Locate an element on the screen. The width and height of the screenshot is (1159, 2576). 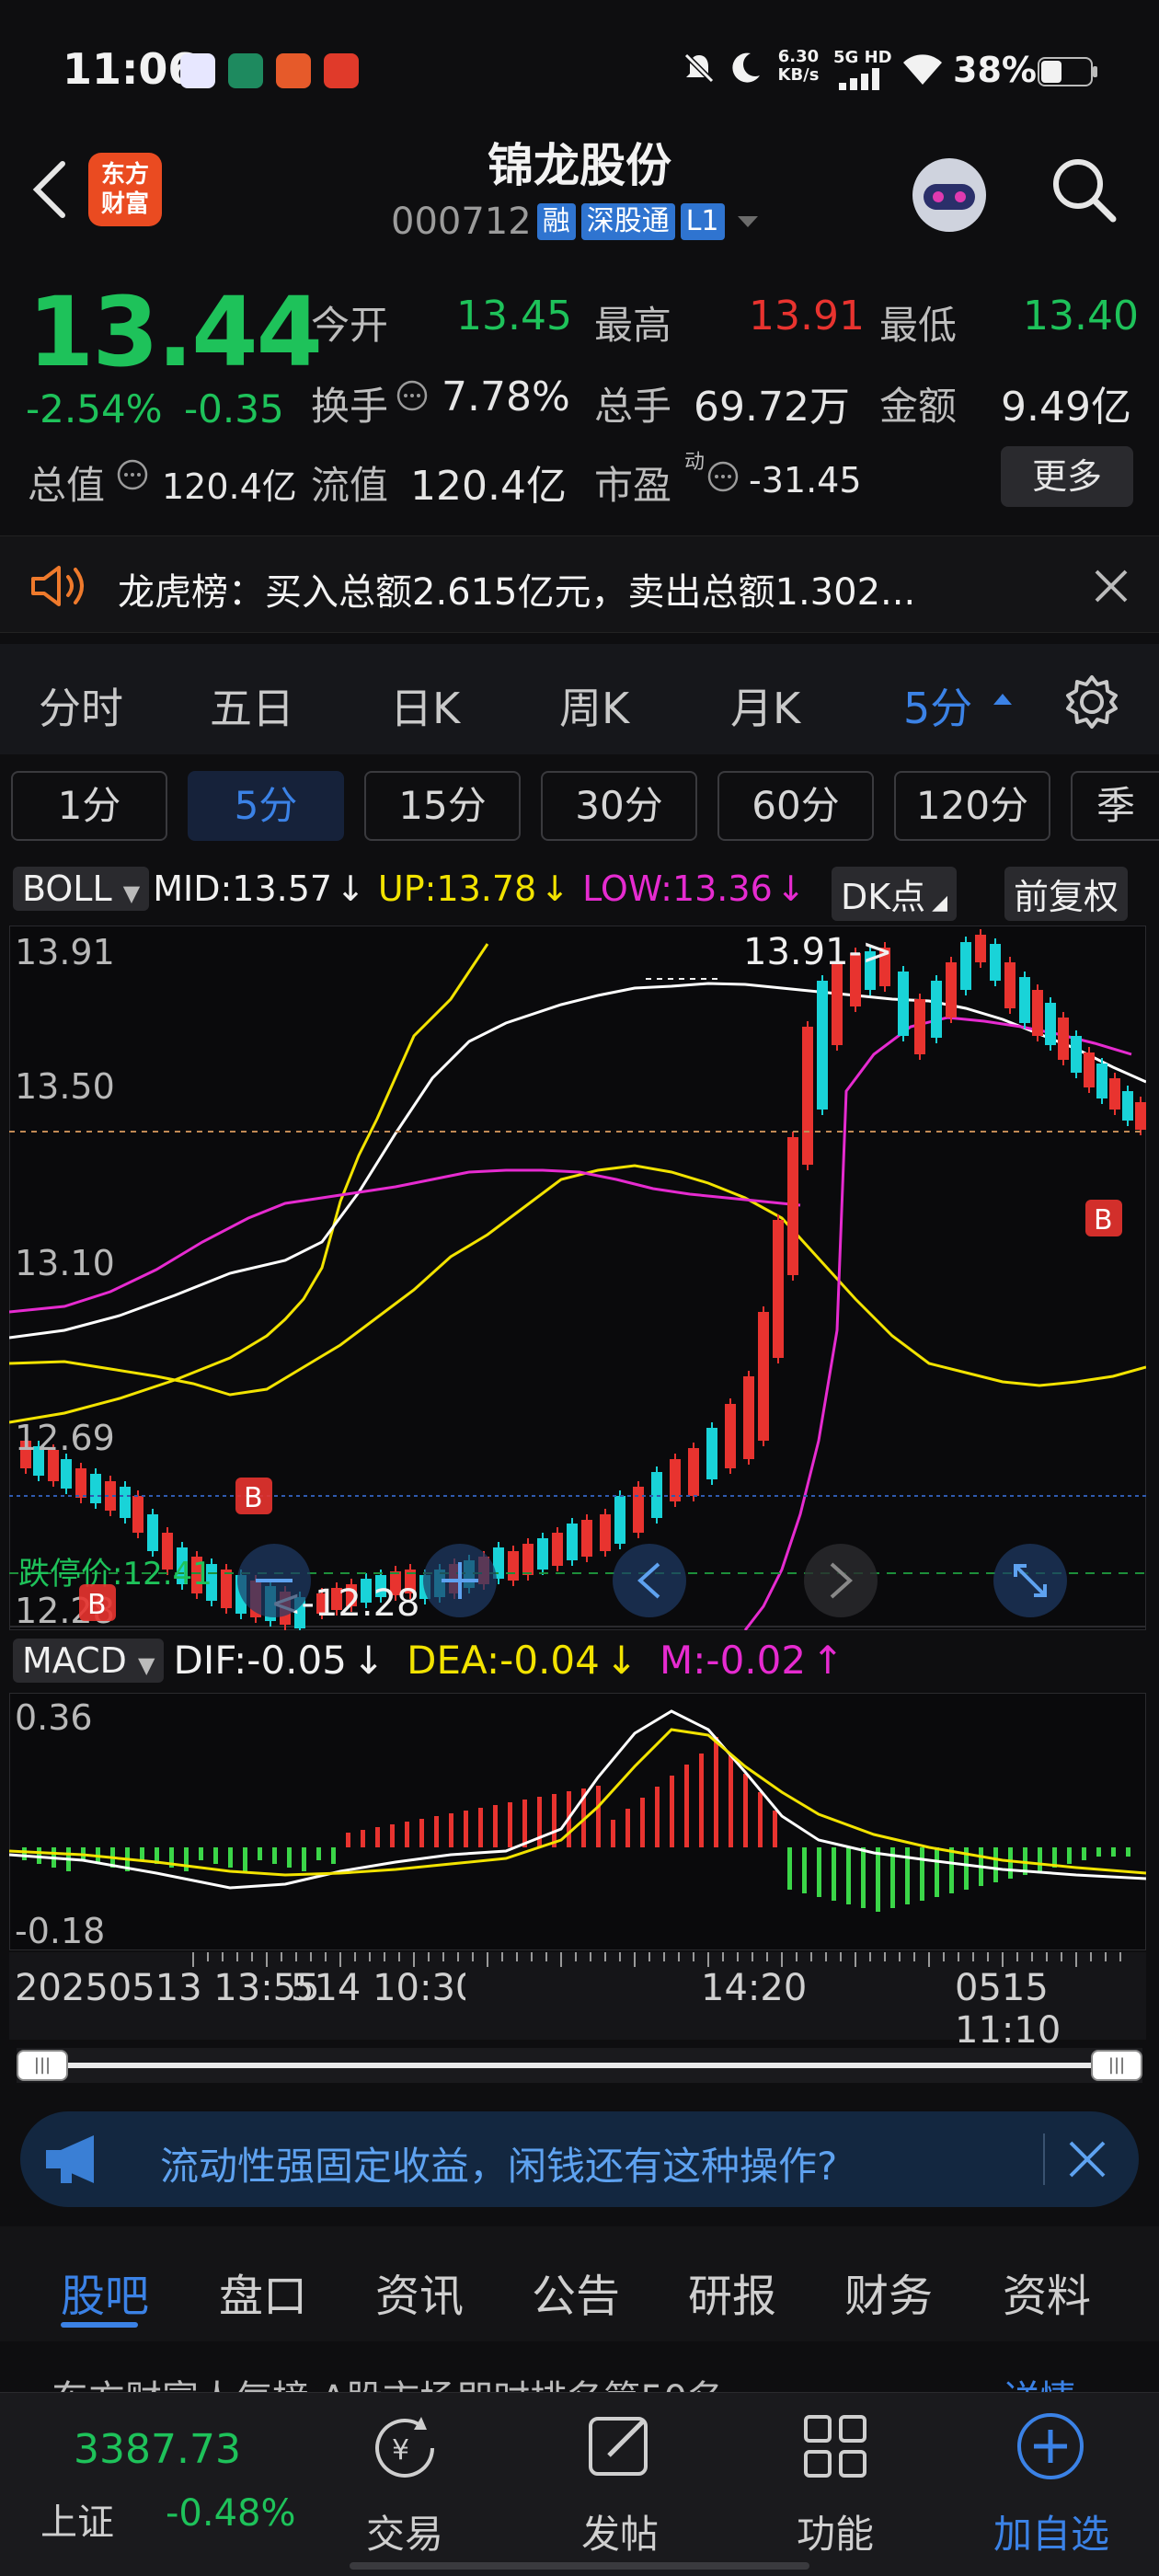
tab-trade: 交易 is located at coordinates (405, 2531).